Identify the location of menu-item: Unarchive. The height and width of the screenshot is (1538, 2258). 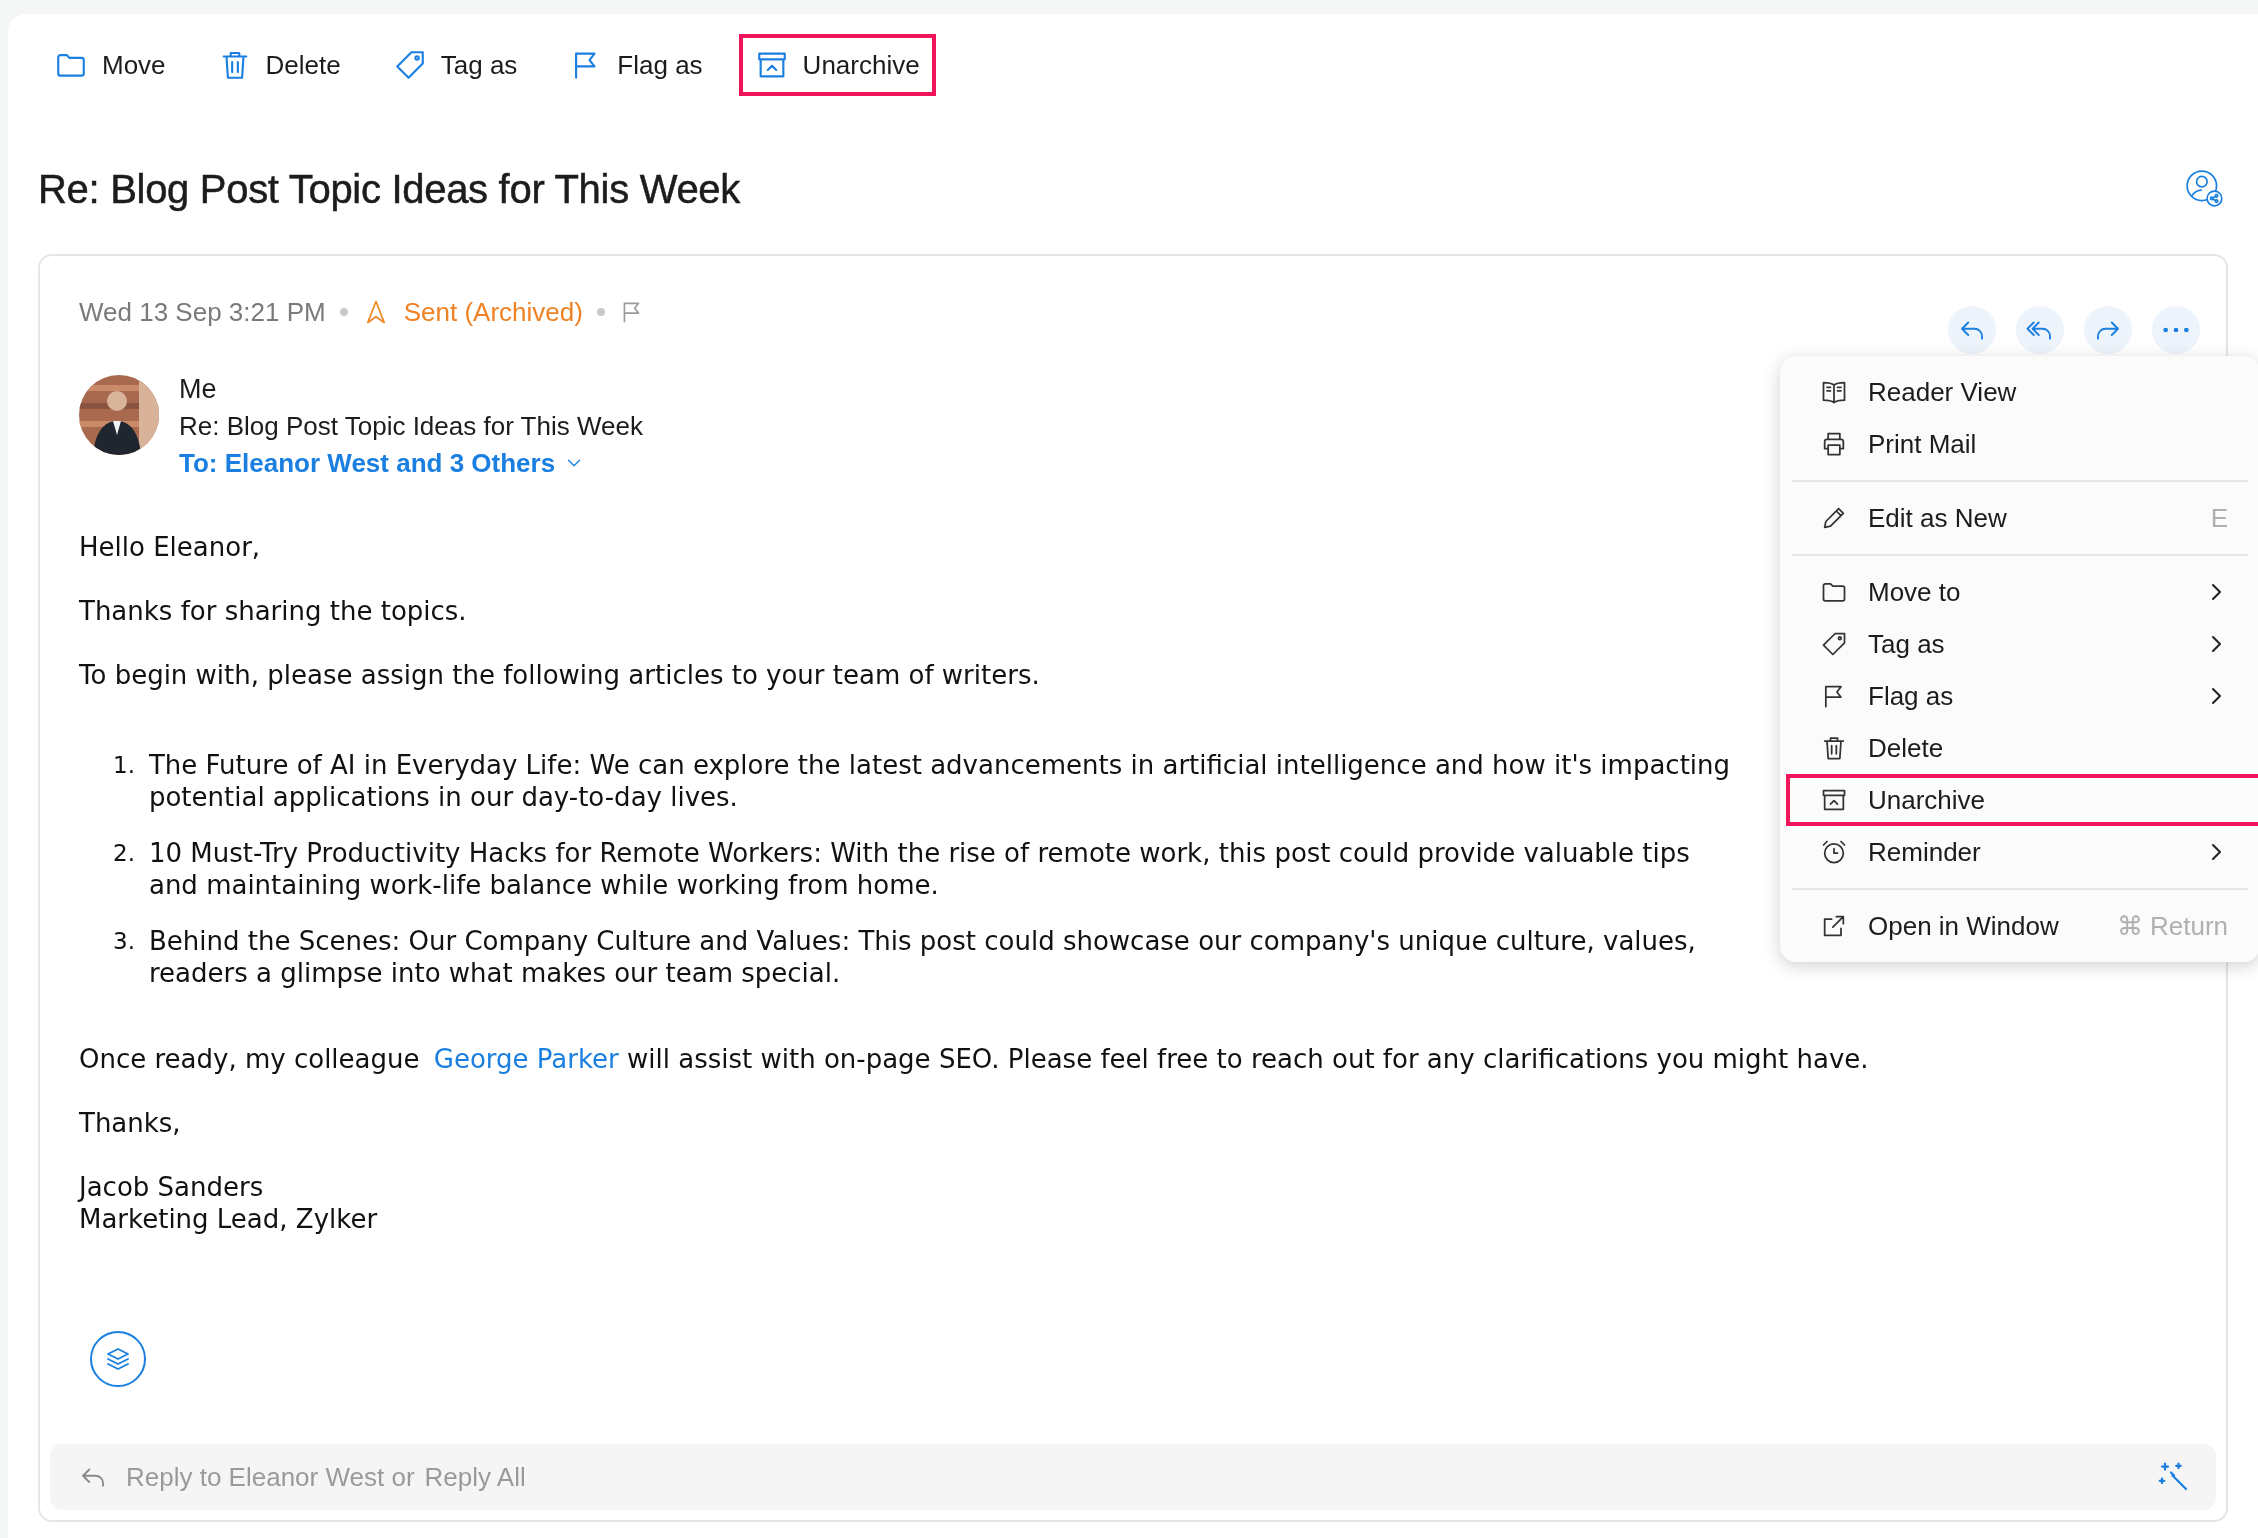
(2022, 800).